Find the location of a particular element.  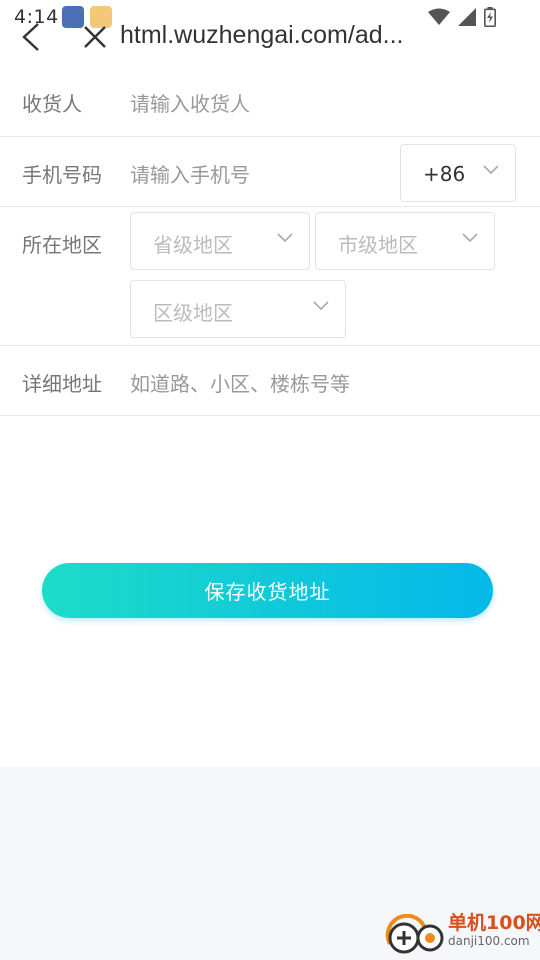

country-code-select: +86 is located at coordinates (458, 173).